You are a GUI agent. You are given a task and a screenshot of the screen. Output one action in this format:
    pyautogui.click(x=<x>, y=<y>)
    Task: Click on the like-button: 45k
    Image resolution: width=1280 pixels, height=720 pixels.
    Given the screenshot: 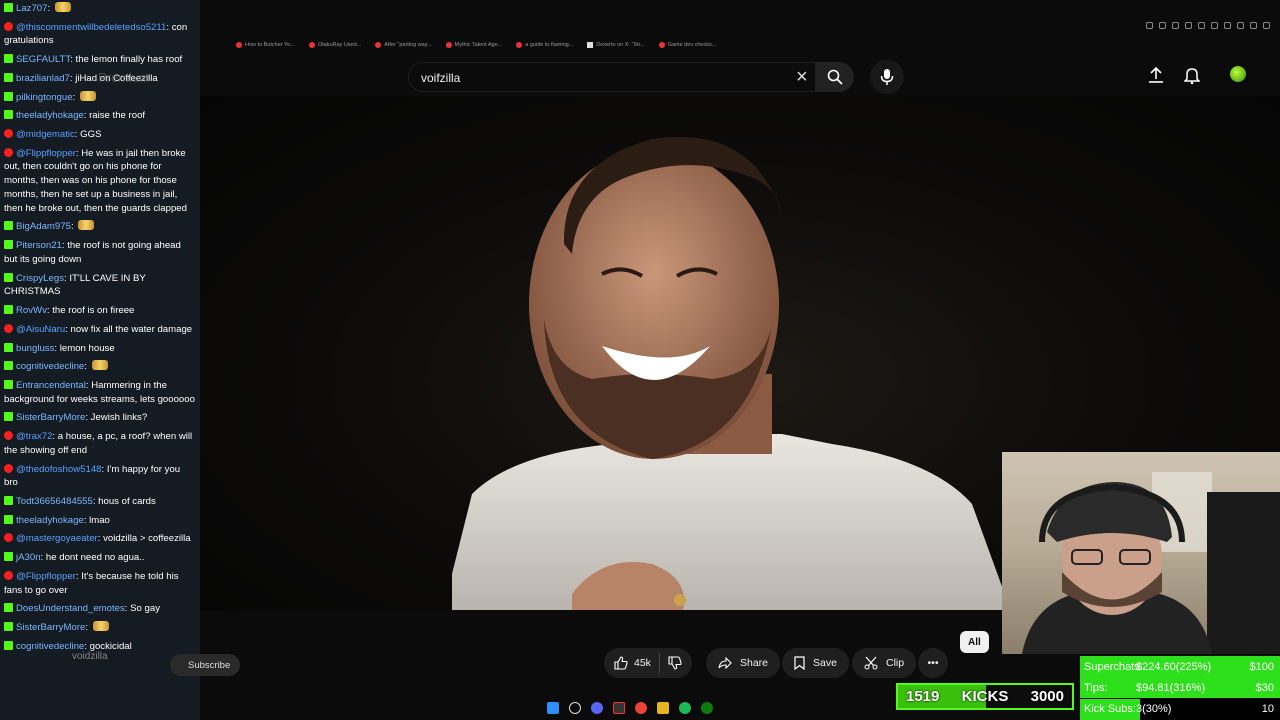 What is the action you would take?
    pyautogui.click(x=632, y=663)
    